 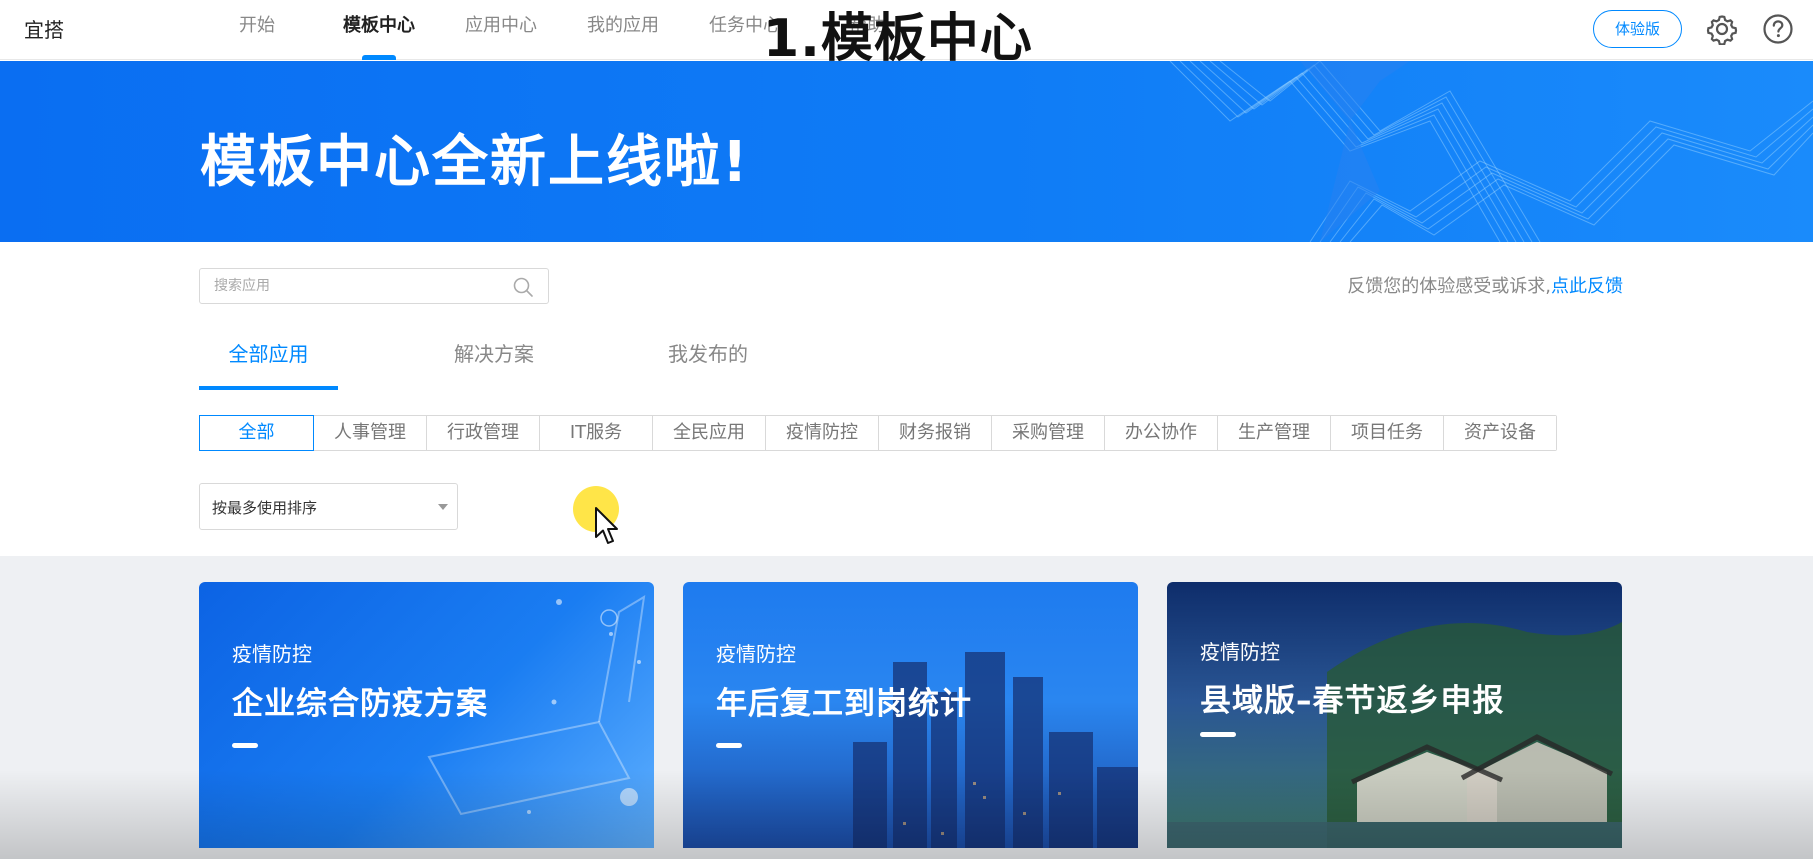 What do you see at coordinates (268, 360) in the screenshot?
I see `tab-all-apps: 全部应用` at bounding box center [268, 360].